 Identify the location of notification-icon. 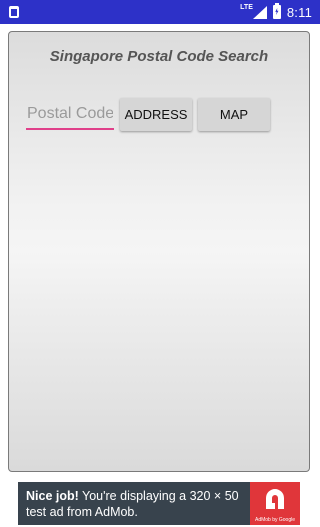
(14, 12).